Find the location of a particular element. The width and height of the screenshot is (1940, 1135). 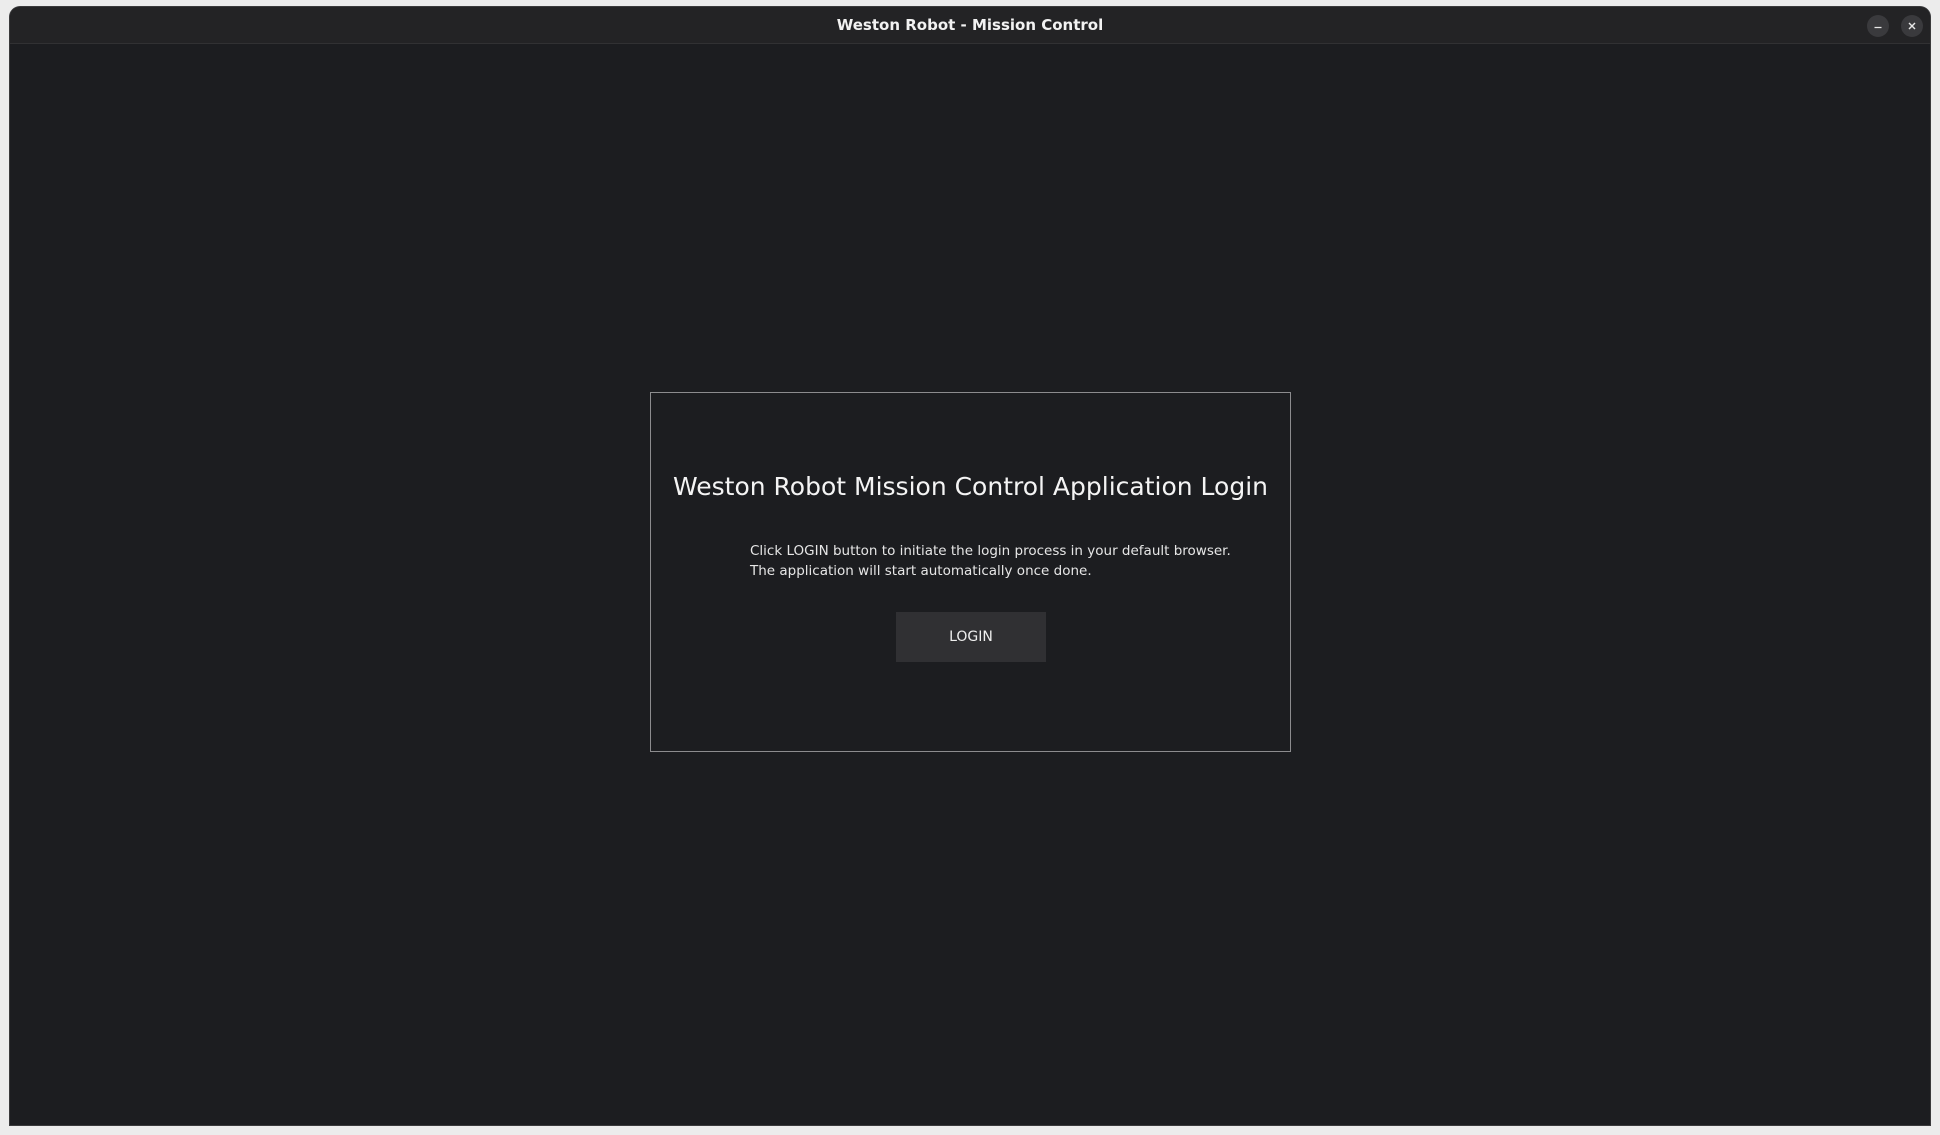

titlebar: Weston Robot - Mission Control is located at coordinates (970, 25).